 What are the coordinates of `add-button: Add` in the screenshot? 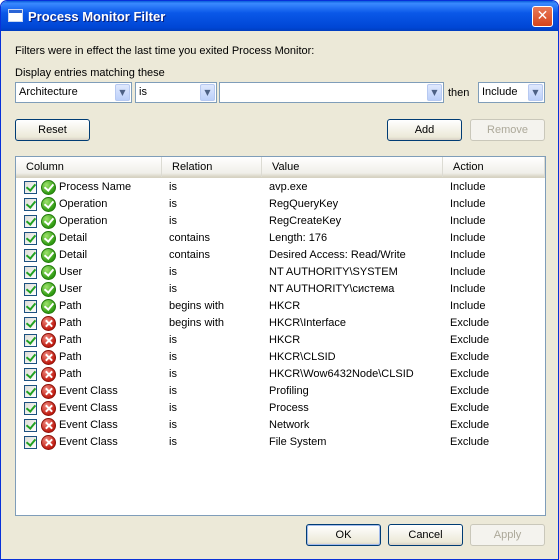 It's located at (424, 130).